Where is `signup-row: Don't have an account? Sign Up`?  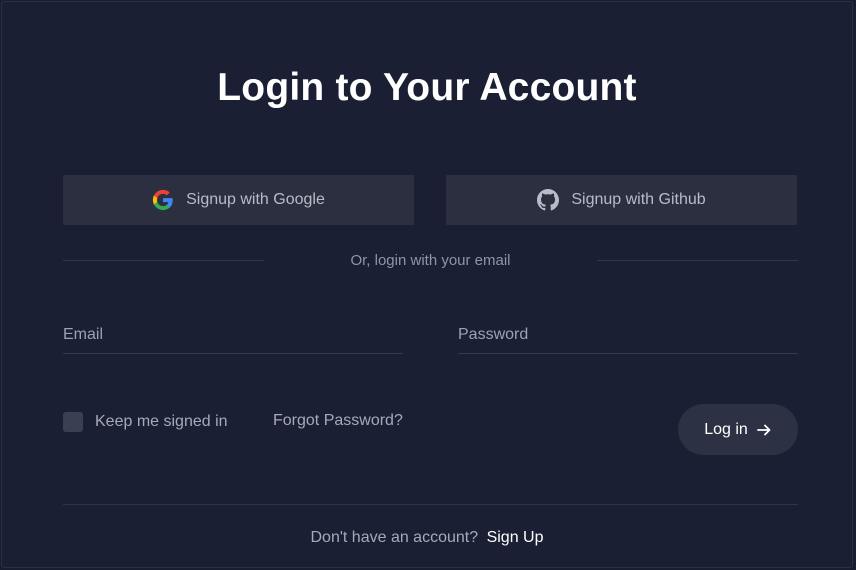 signup-row: Don't have an account? Sign Up is located at coordinates (427, 538).